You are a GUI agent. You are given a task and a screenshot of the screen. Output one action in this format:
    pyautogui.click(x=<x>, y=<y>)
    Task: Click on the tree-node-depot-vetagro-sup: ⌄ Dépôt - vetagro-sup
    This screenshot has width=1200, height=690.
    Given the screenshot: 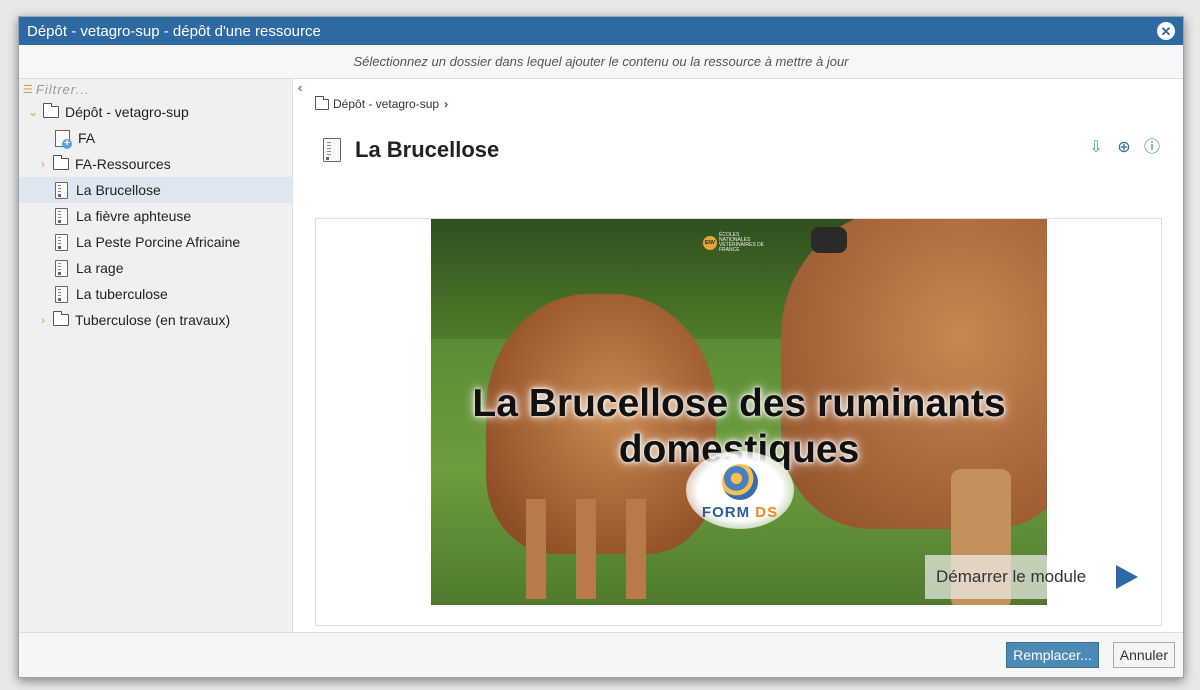 What is the action you would take?
    pyautogui.click(x=155, y=112)
    